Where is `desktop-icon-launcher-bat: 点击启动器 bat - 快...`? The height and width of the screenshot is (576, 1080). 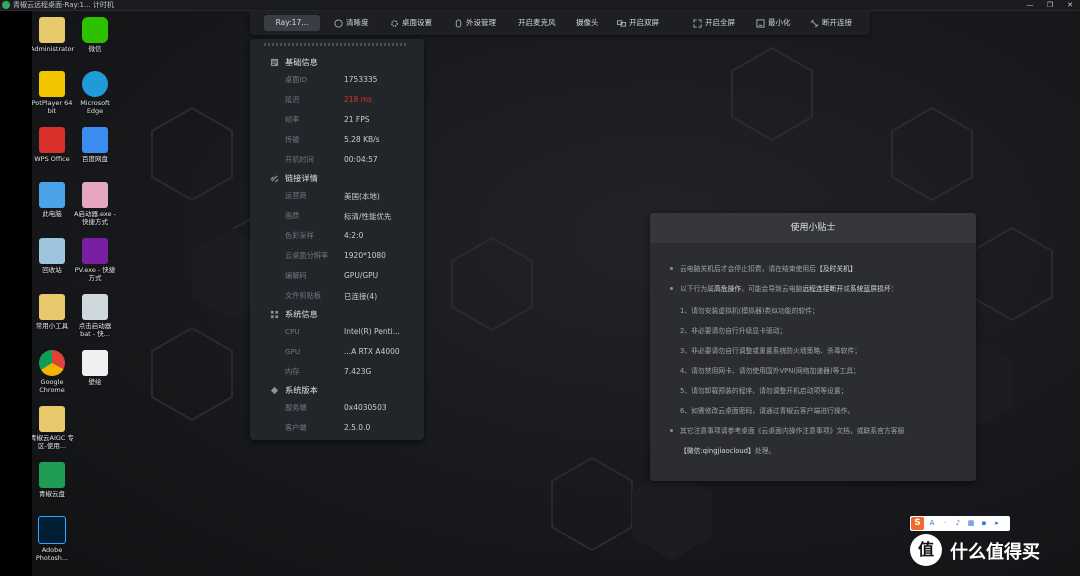 desktop-icon-launcher-bat: 点击启动器 bat - 快... is located at coordinates (95, 316).